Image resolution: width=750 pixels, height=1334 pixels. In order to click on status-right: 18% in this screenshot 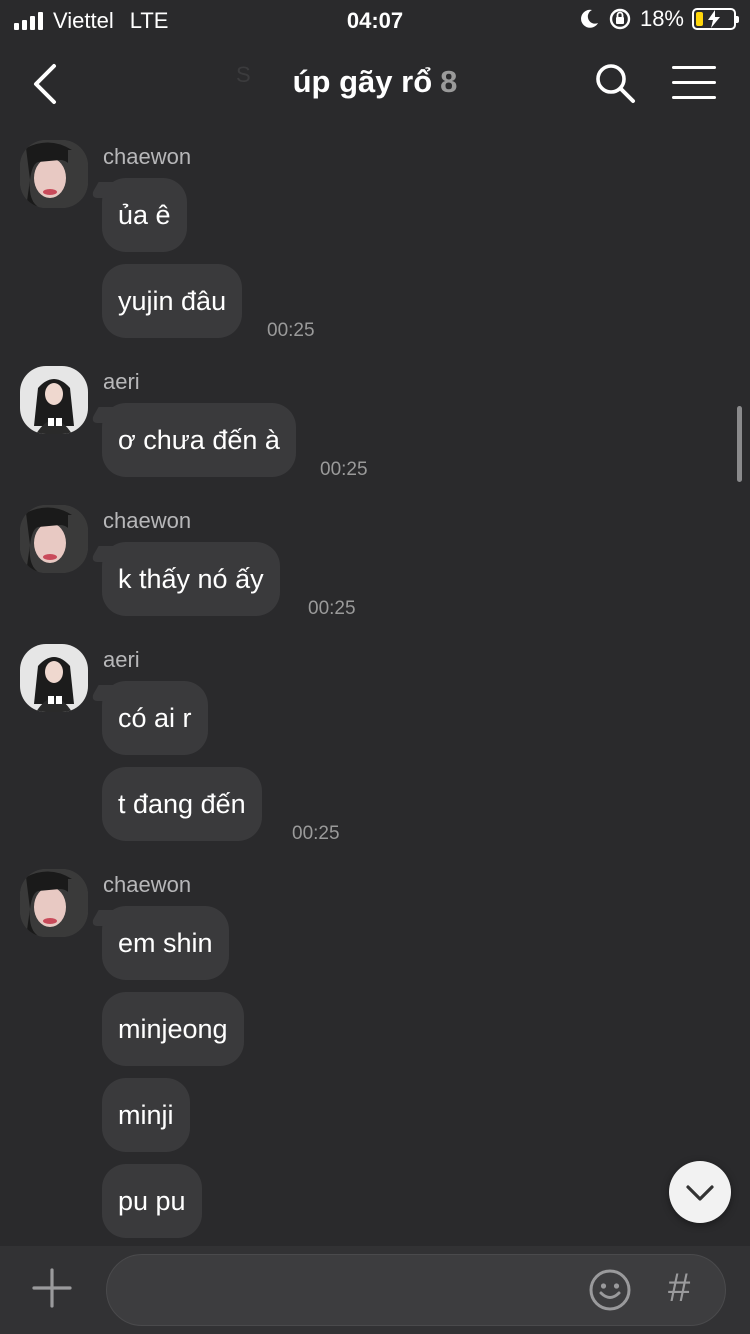, I will do `click(658, 19)`.